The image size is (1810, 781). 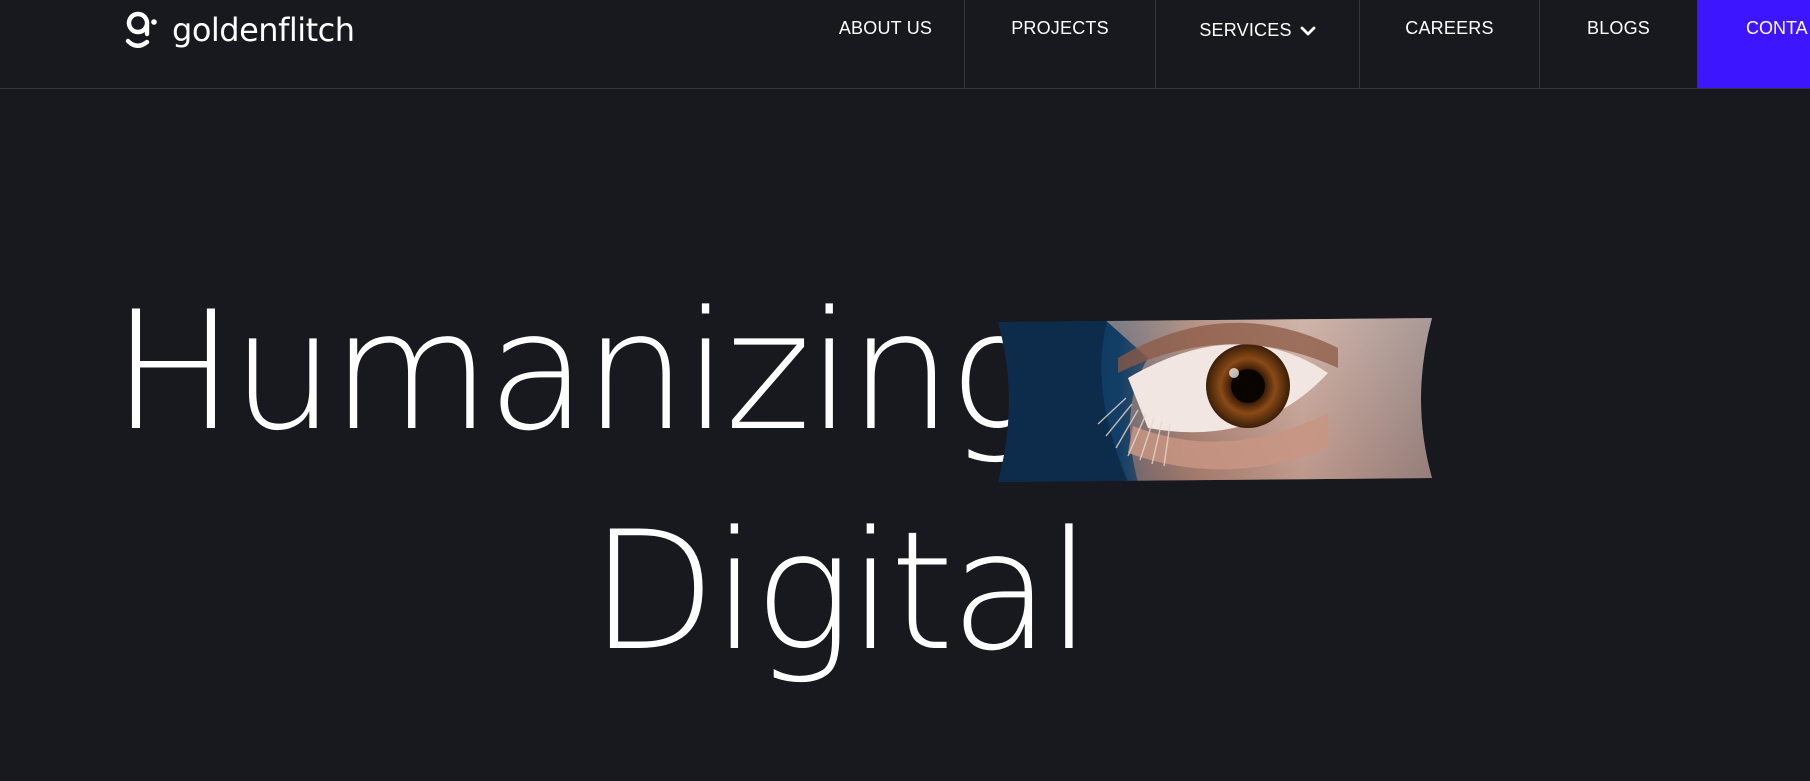 I want to click on nav-blogs: BLOGS, so click(x=1618, y=44).